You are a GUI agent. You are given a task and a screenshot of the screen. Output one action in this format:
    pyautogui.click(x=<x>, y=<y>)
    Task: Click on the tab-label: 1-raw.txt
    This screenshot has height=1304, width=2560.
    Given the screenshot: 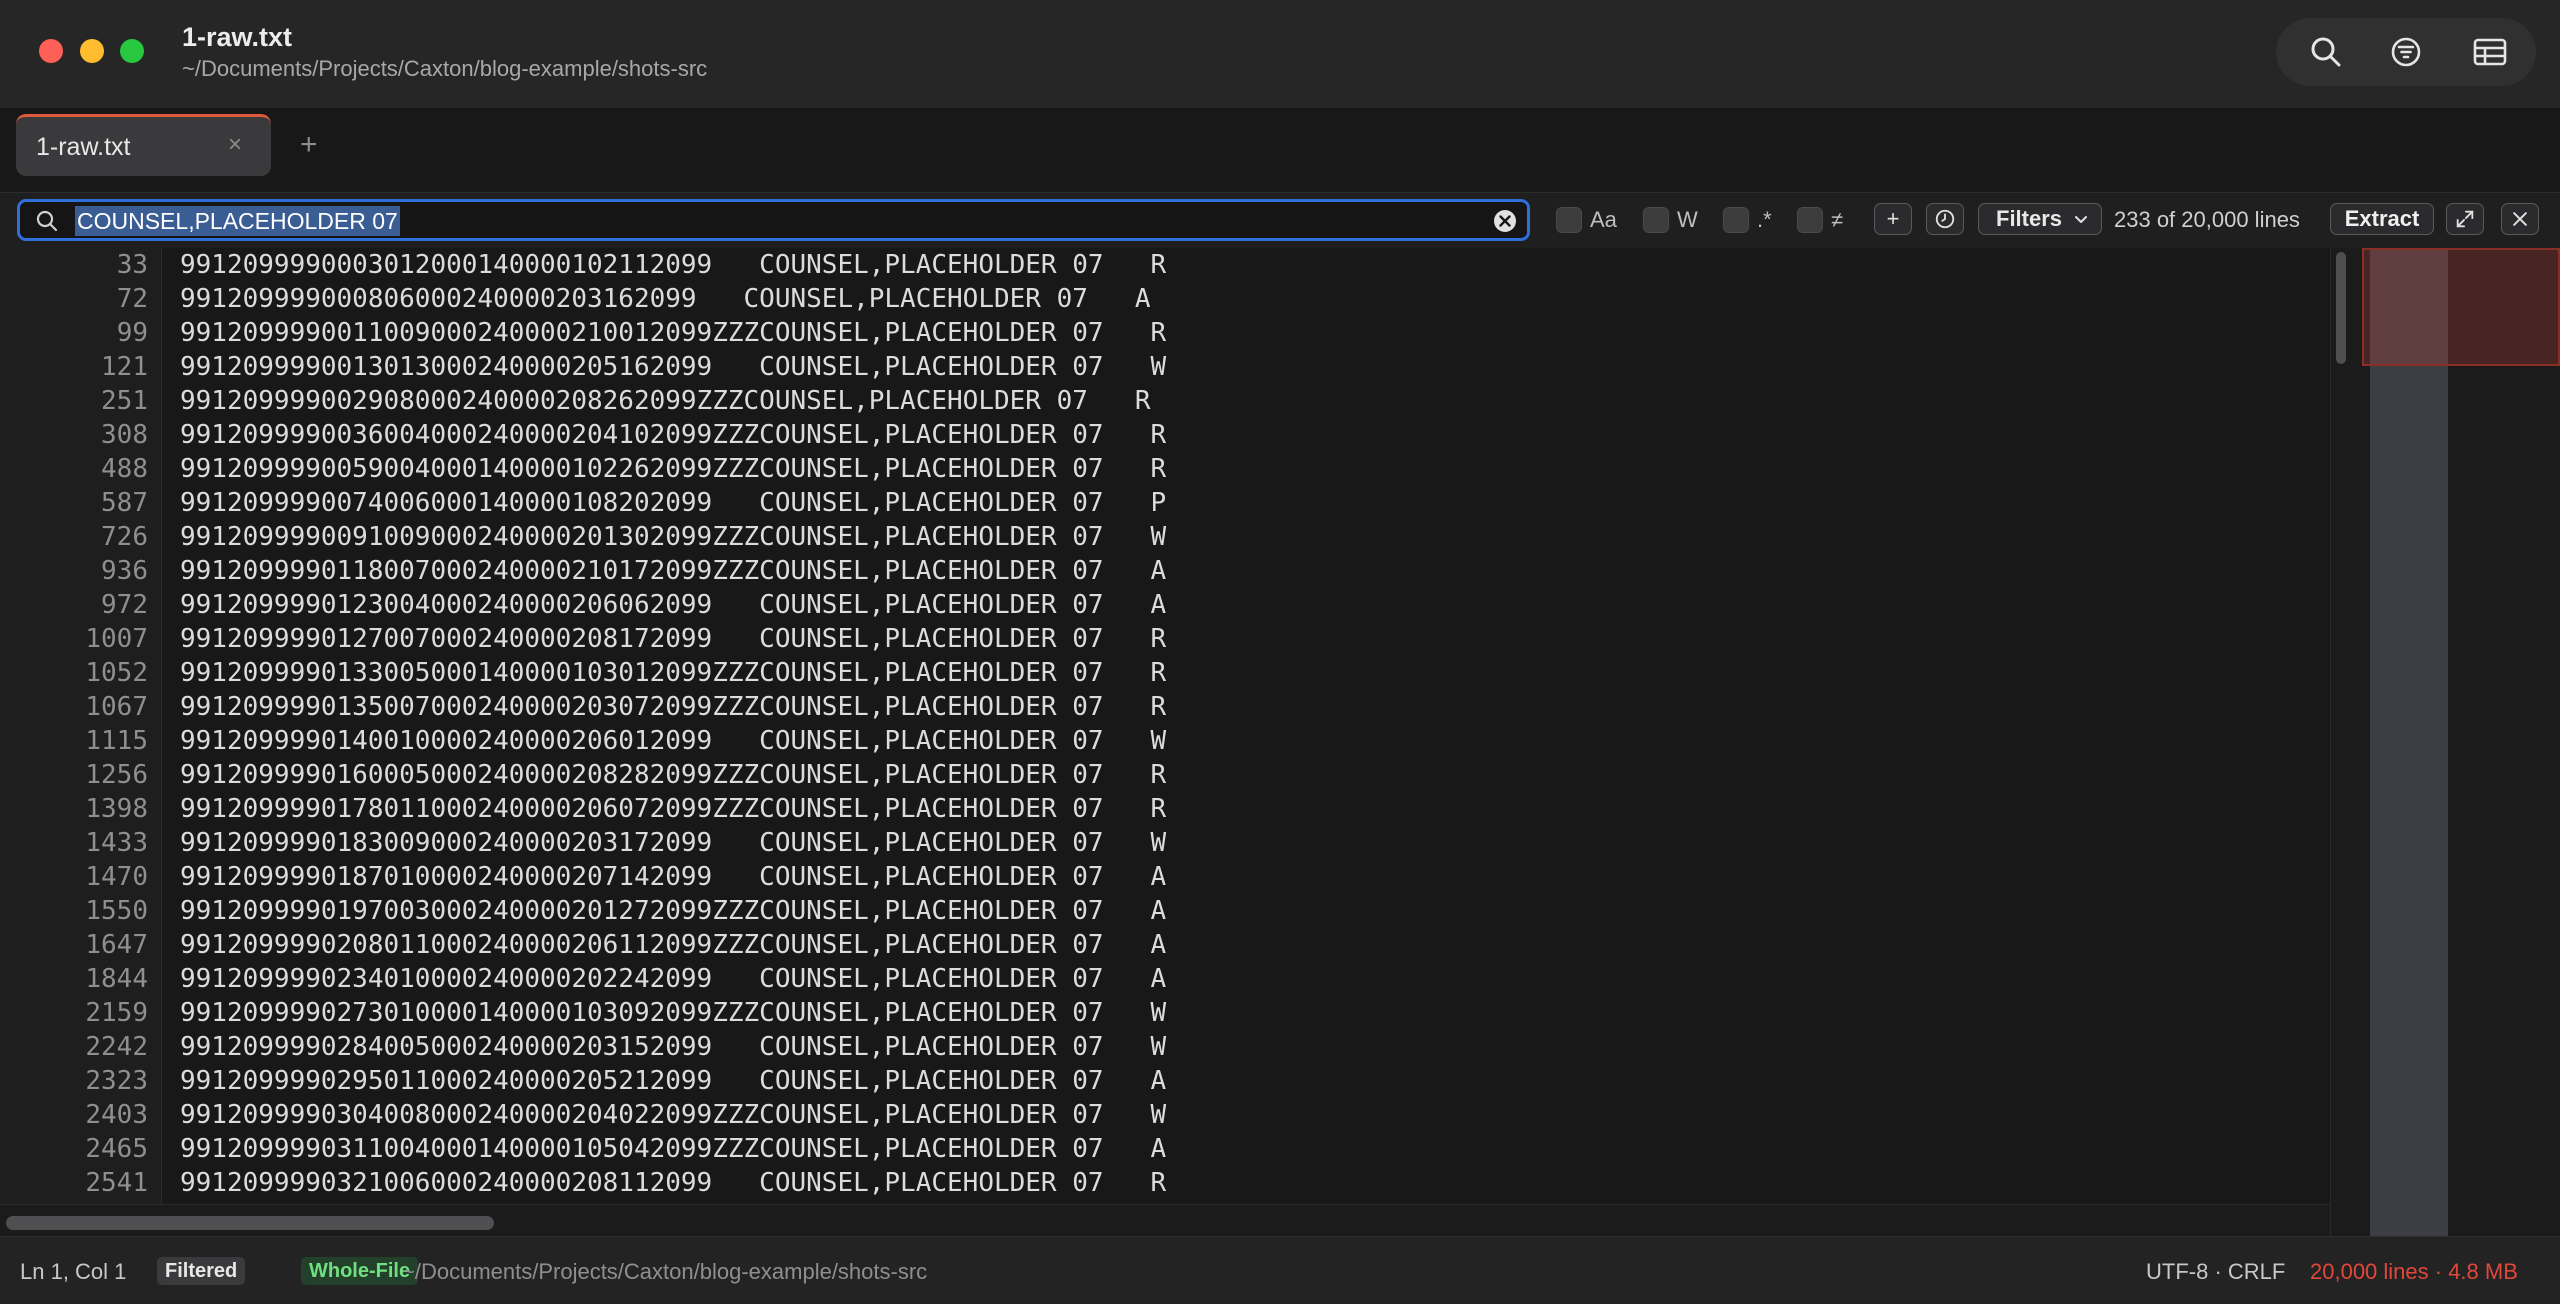 What is the action you would take?
    pyautogui.click(x=83, y=147)
    